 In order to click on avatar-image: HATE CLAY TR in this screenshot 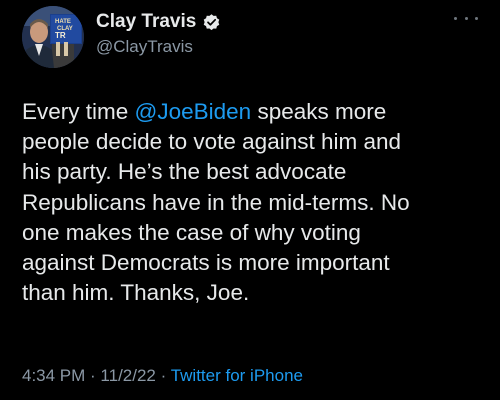, I will do `click(53, 37)`.